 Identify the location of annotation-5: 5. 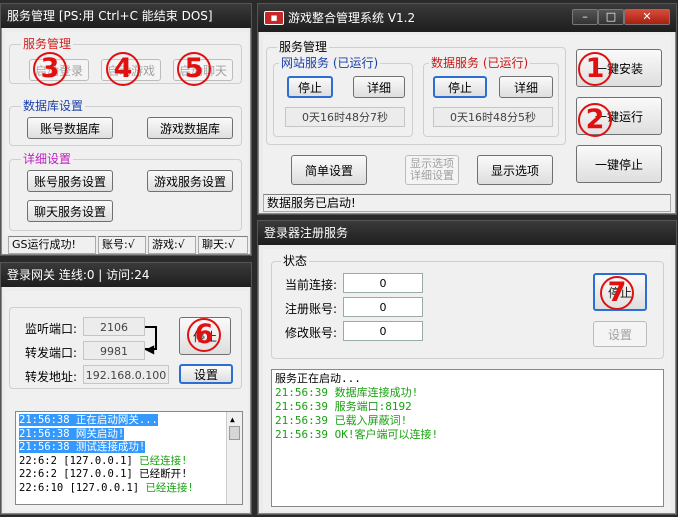
(194, 69).